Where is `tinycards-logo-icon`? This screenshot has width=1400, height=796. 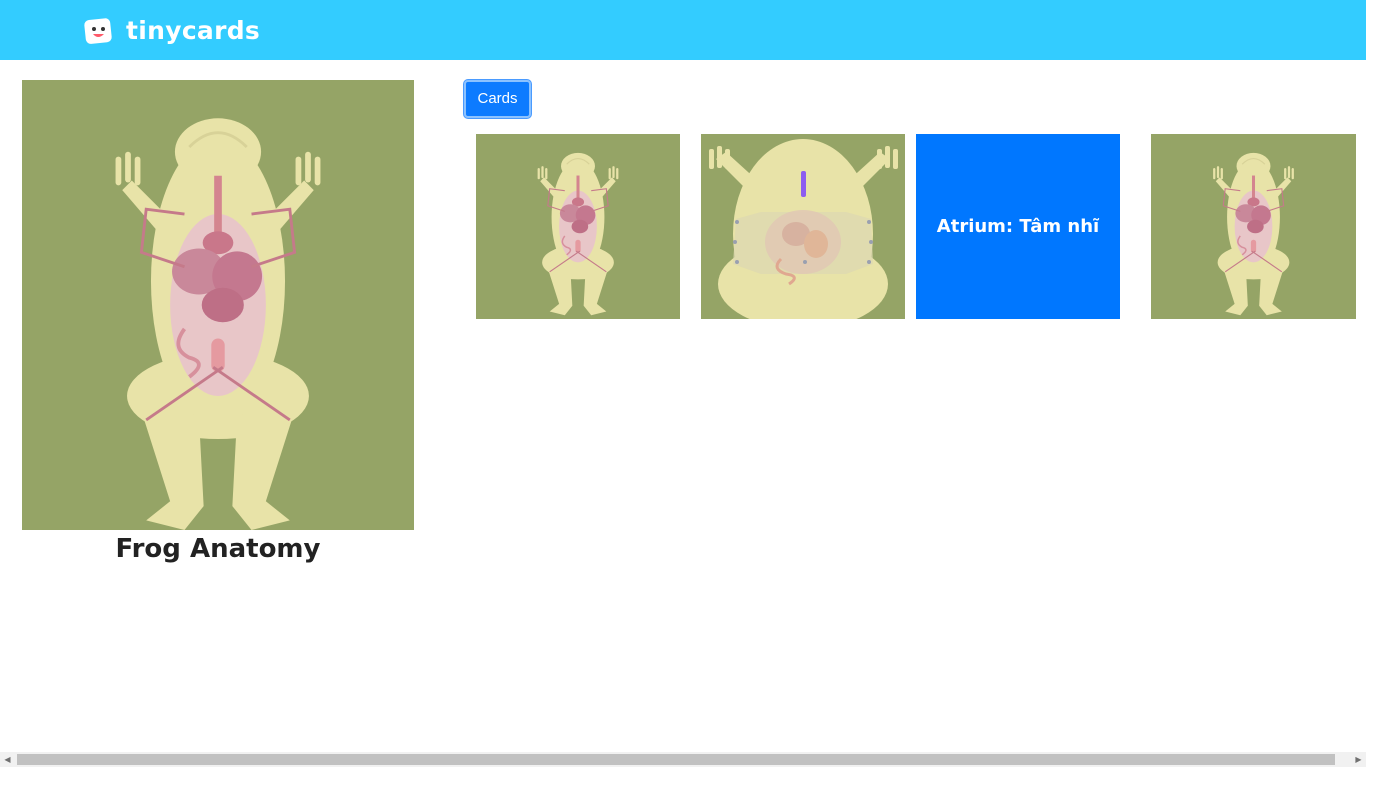 tinycards-logo-icon is located at coordinates (98, 31).